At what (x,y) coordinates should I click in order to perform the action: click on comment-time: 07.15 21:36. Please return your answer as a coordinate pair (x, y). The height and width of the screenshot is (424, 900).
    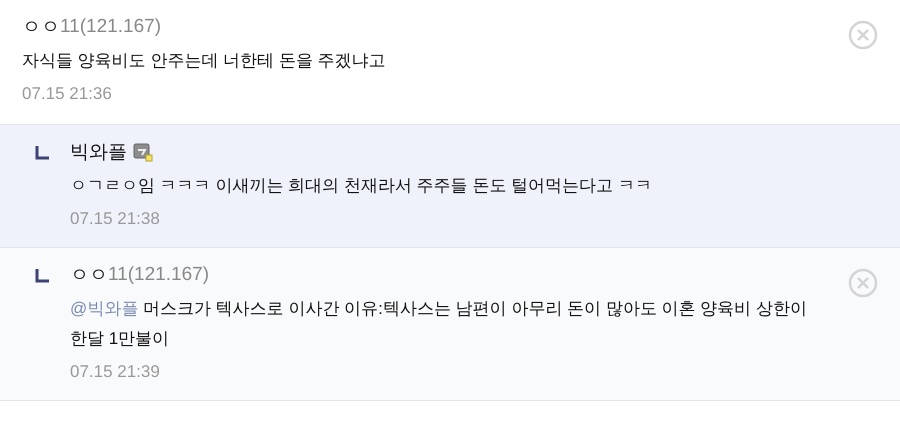
    Looking at the image, I should click on (67, 94).